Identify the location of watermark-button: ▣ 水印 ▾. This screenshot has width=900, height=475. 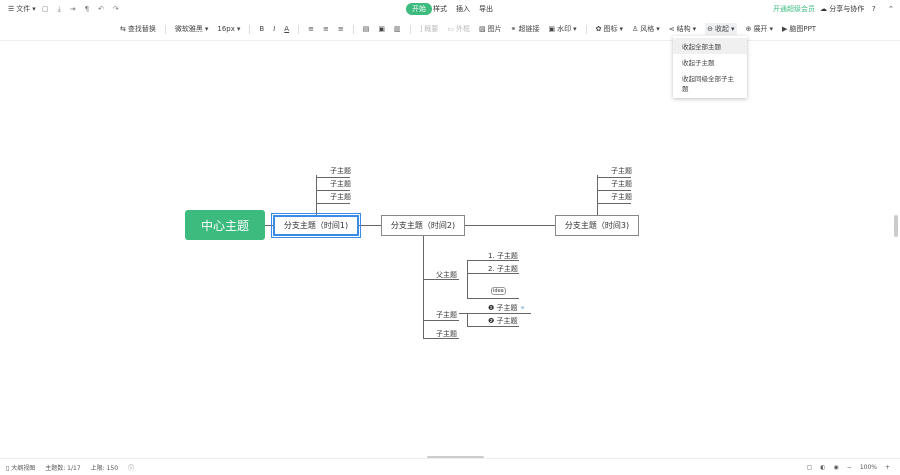
(562, 29).